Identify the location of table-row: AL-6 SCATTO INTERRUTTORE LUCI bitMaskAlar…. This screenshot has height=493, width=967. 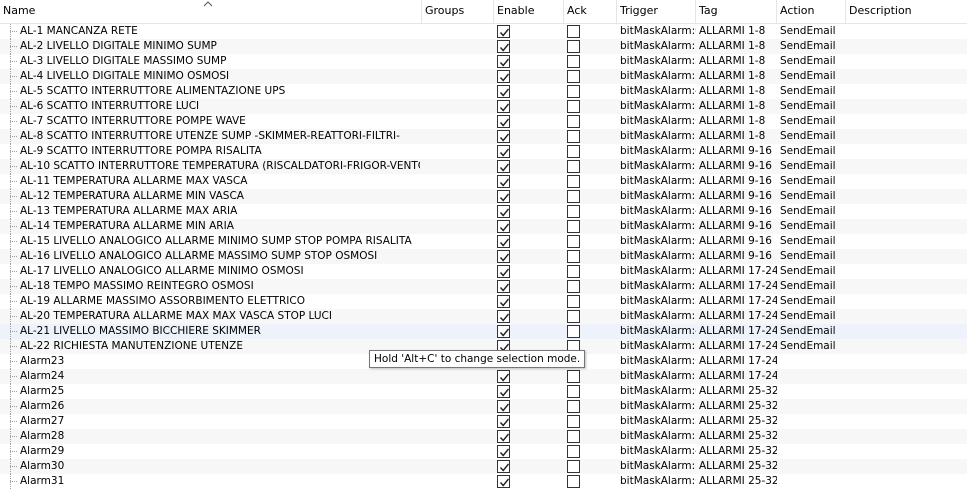
(483, 106).